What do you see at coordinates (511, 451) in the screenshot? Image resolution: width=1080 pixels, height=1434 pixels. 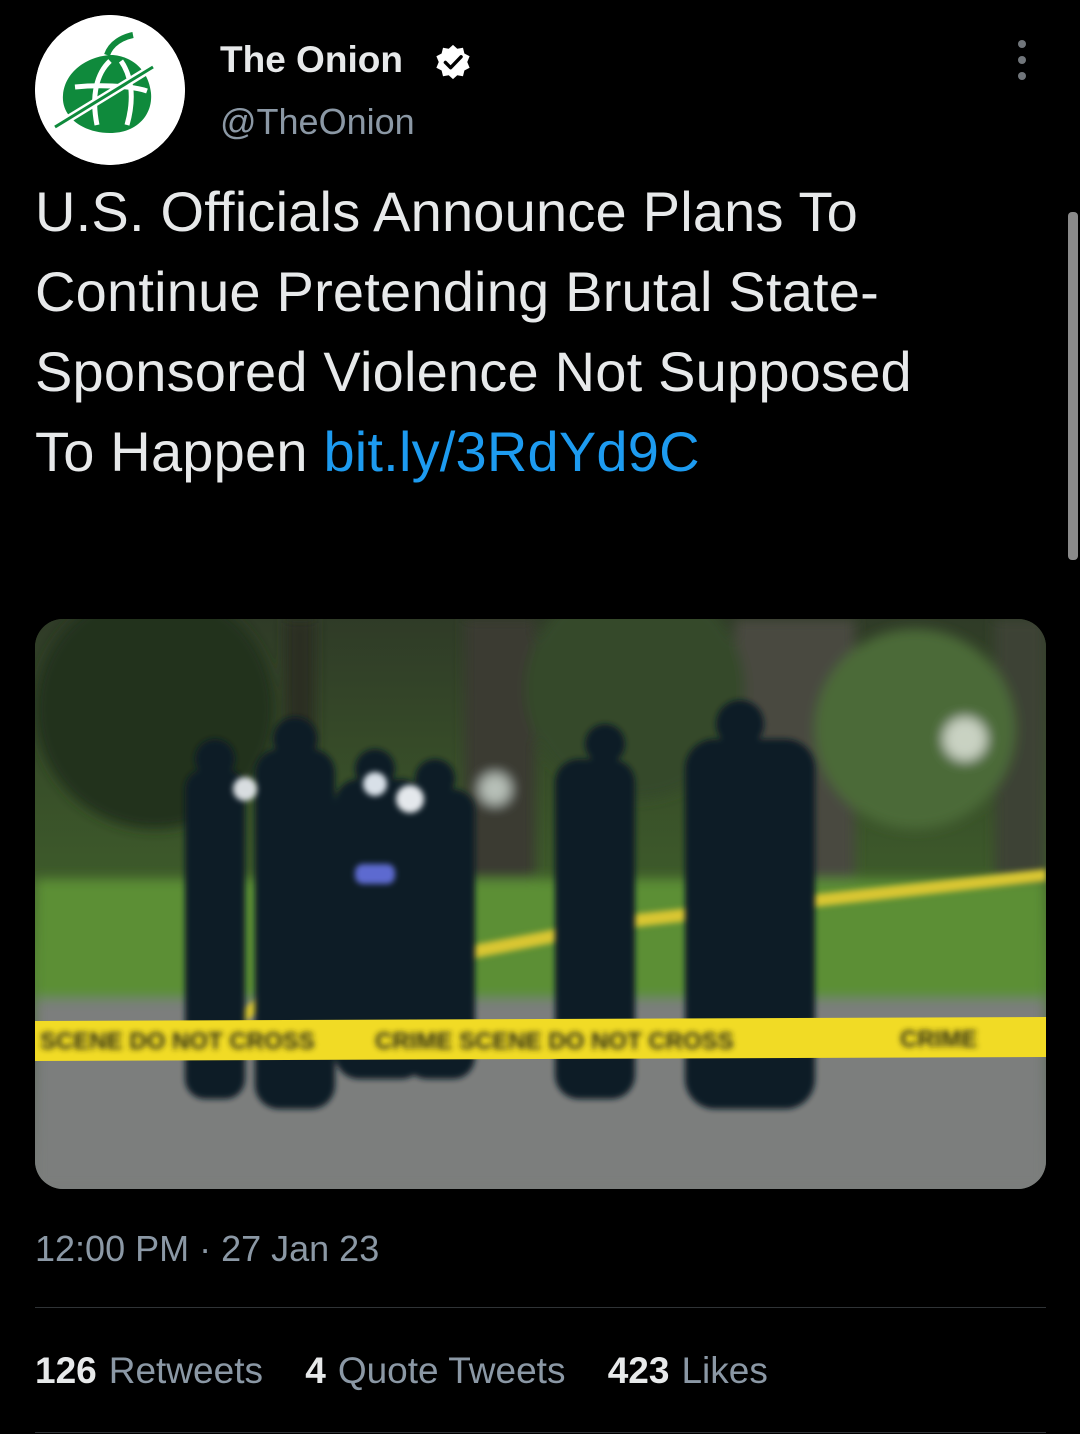 I see `tweet-link: bit.ly/3RdYd9C` at bounding box center [511, 451].